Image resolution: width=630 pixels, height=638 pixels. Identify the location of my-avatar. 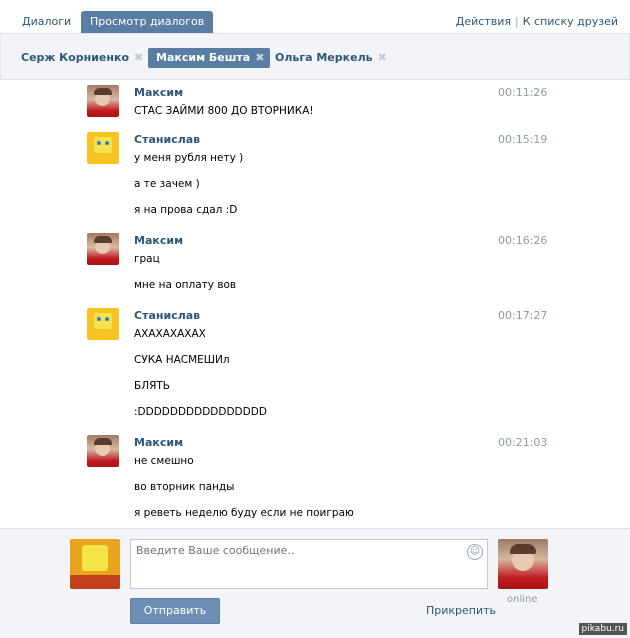
(95, 564).